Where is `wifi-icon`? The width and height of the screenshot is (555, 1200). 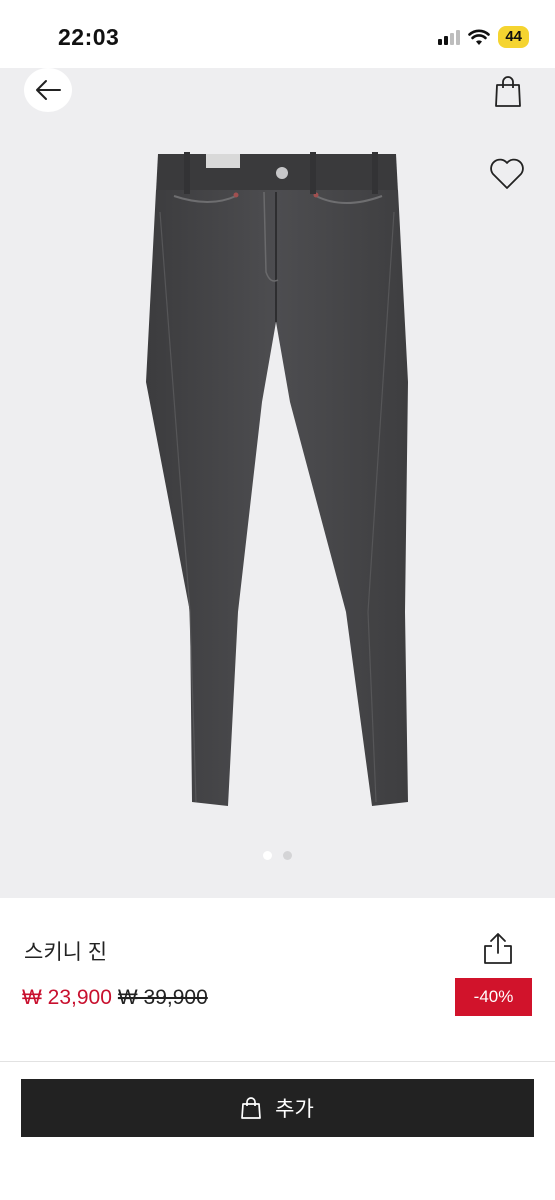
wifi-icon is located at coordinates (479, 37).